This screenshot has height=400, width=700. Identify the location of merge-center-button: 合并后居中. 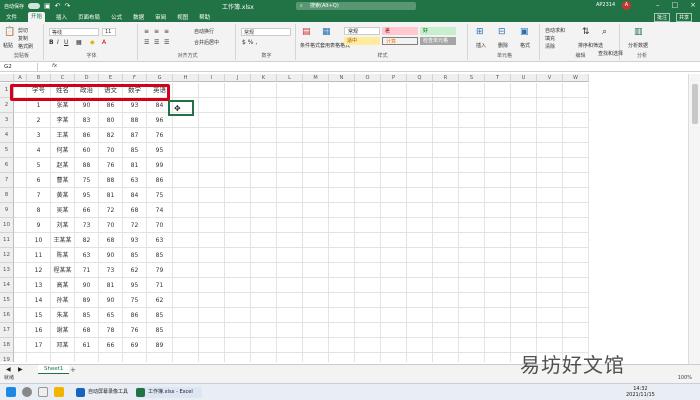
(206, 42).